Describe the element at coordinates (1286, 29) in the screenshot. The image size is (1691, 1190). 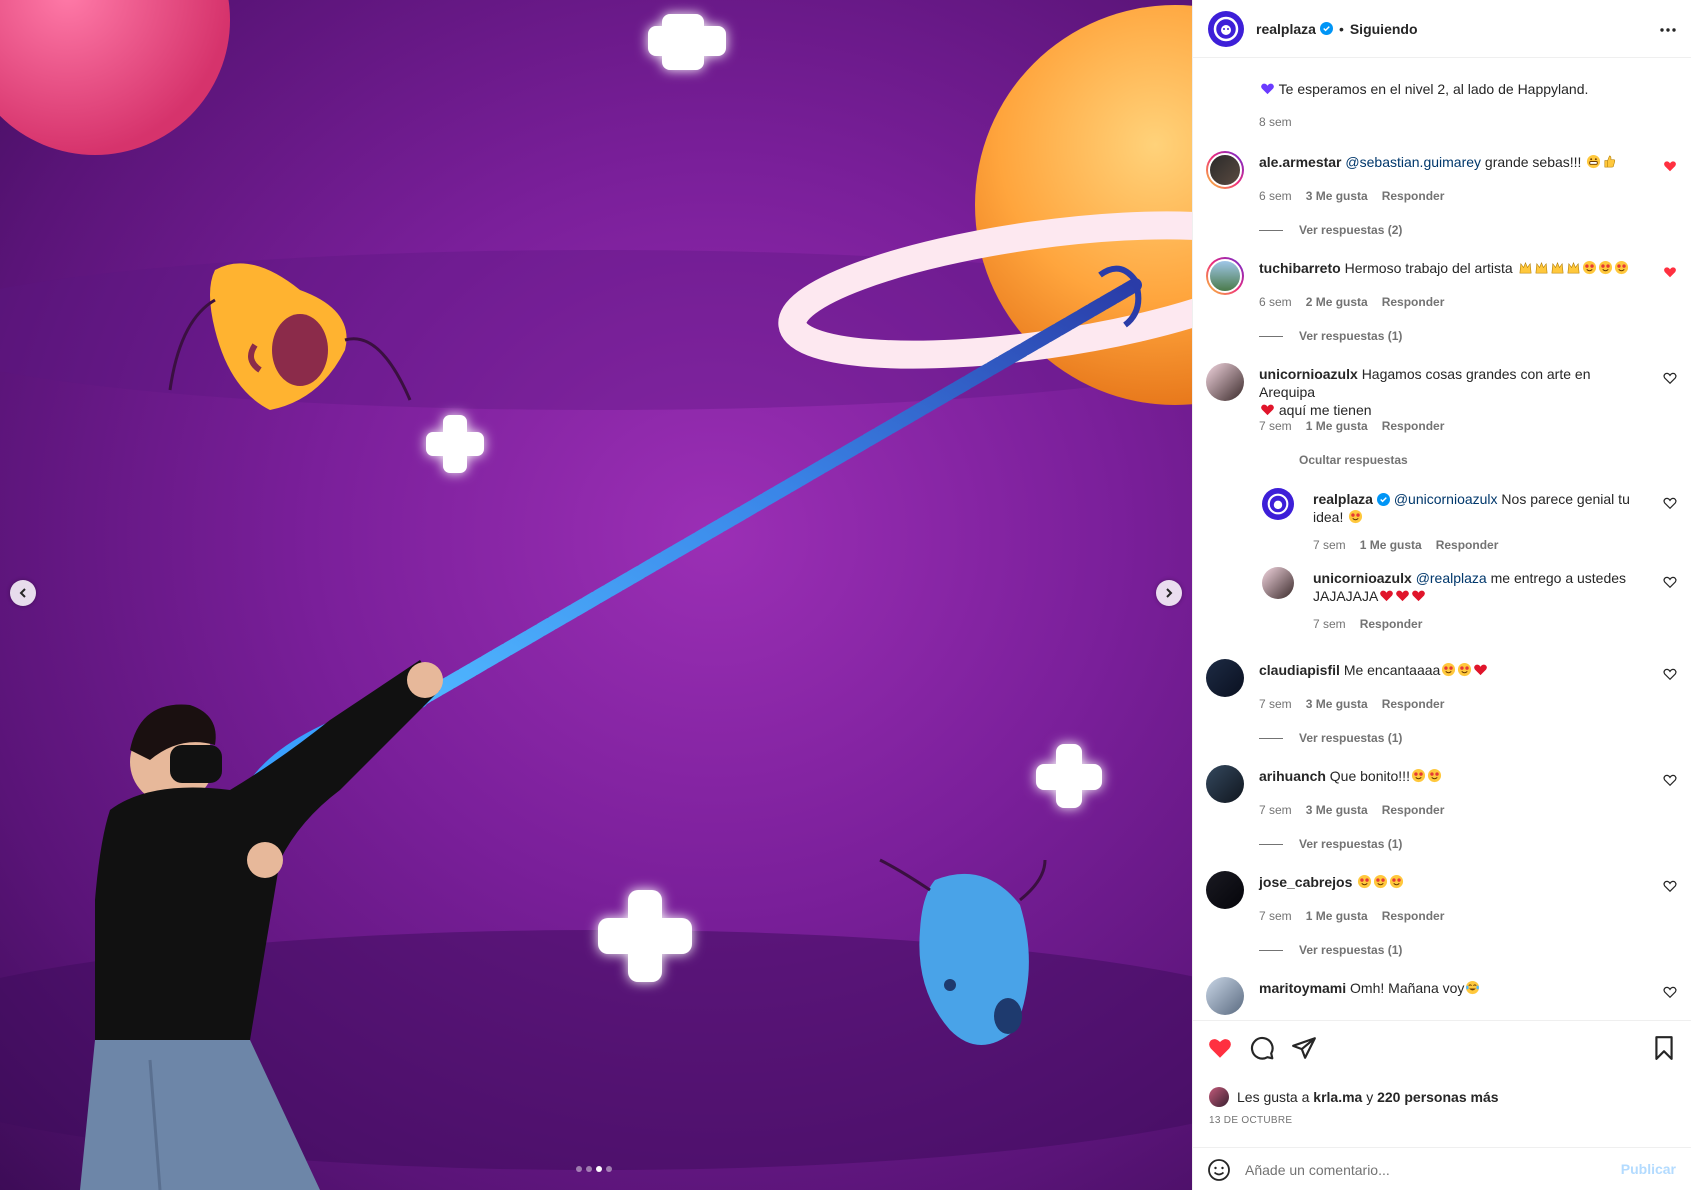
I see `account-username: realplaza` at that location.